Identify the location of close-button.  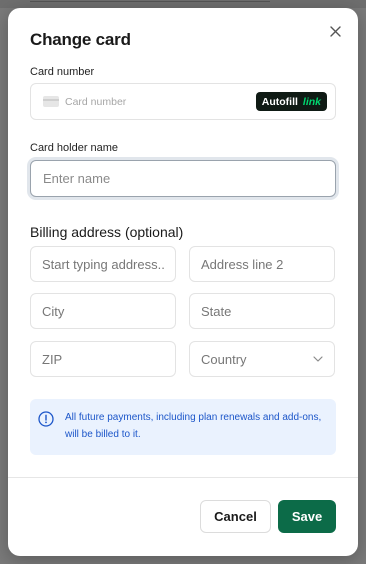
(335, 31).